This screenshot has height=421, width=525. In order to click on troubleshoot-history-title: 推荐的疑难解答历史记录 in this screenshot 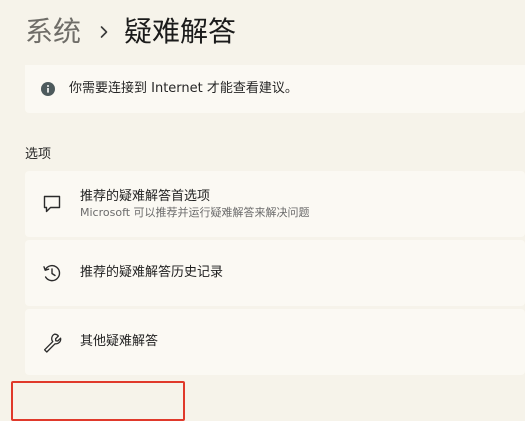, I will do `click(152, 272)`.